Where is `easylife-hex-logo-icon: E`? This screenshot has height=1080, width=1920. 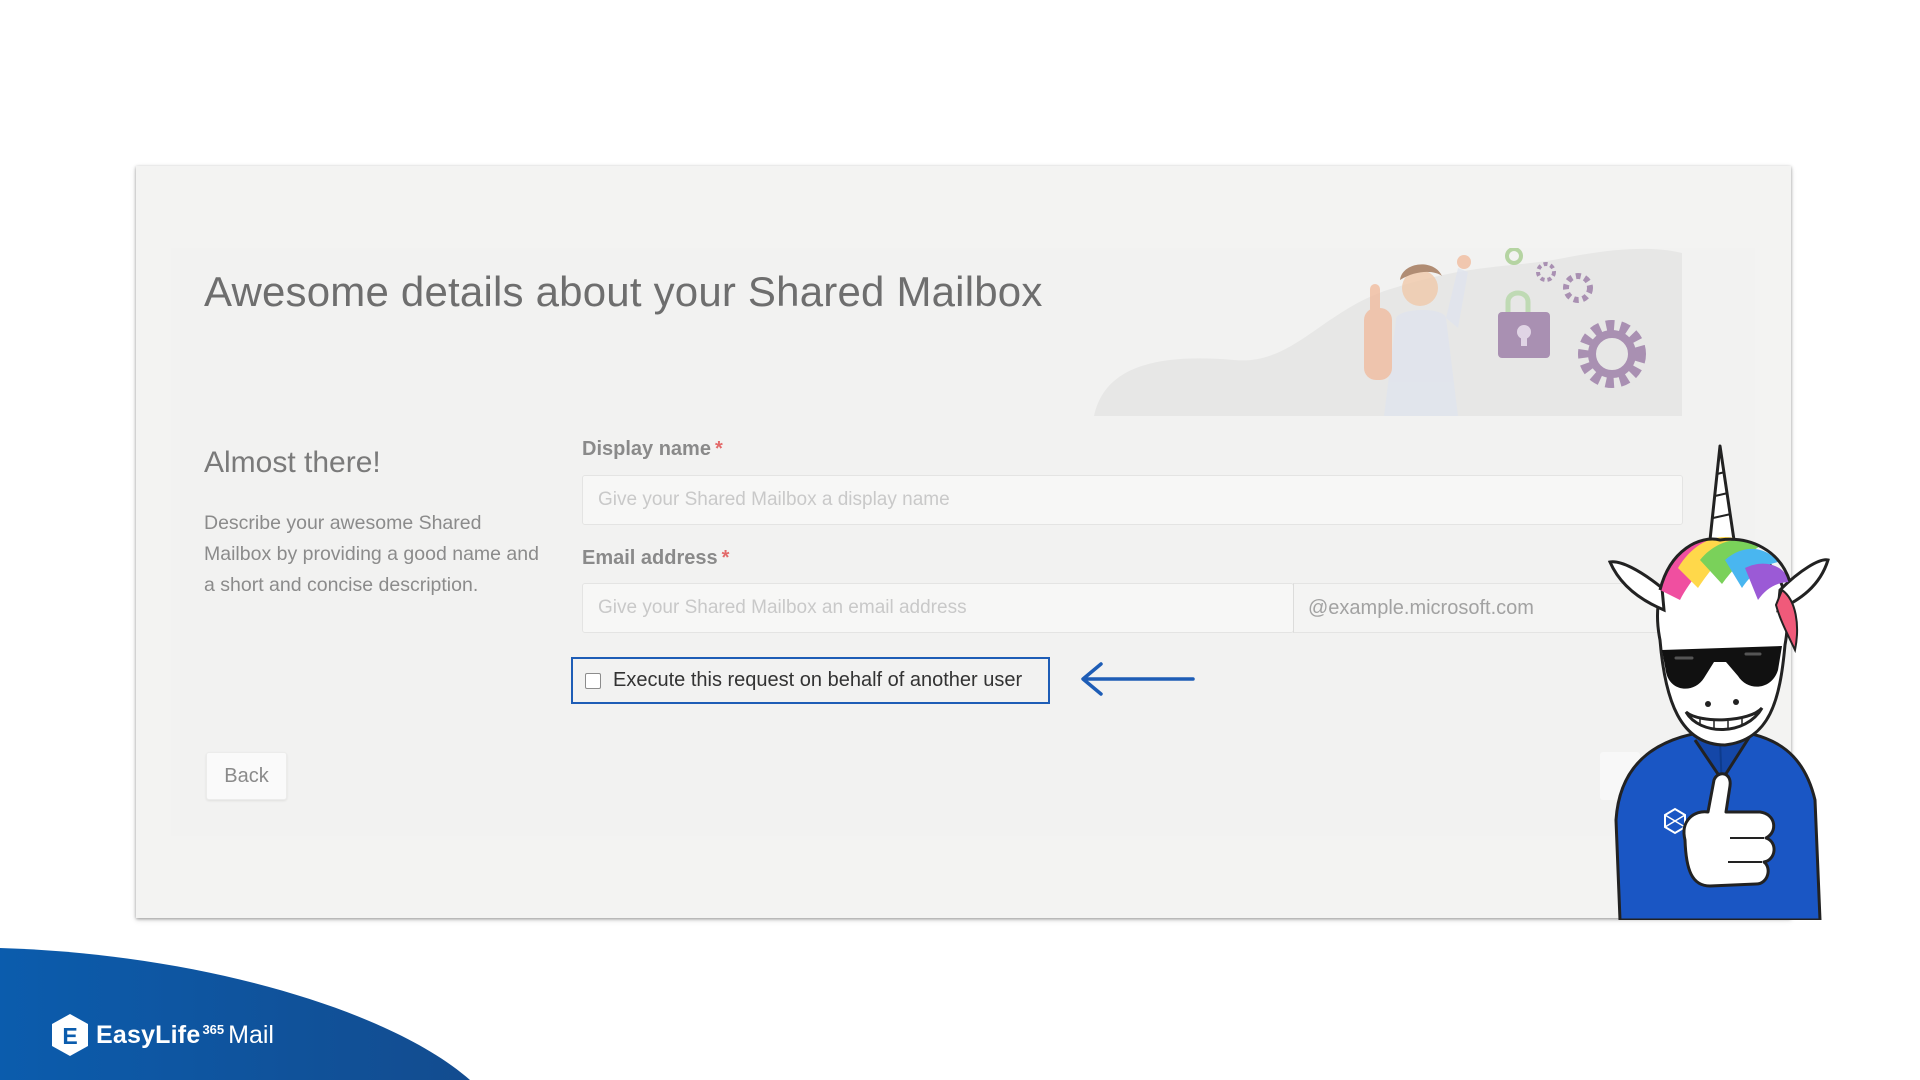
easylife-hex-logo-icon: E is located at coordinates (70, 1035).